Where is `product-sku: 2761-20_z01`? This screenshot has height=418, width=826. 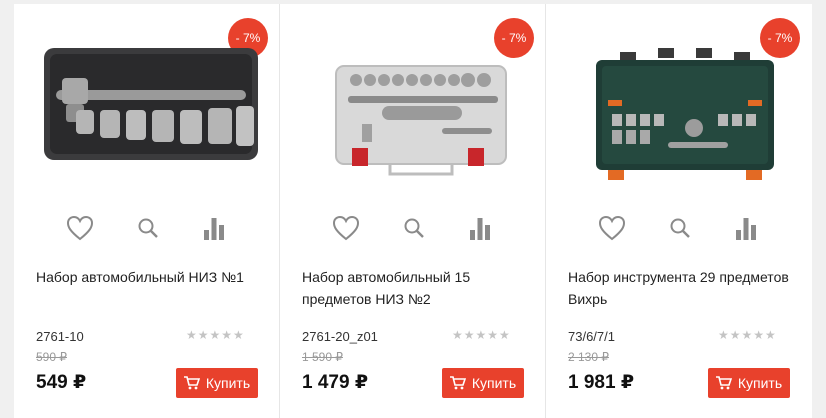 product-sku: 2761-20_z01 is located at coordinates (340, 336).